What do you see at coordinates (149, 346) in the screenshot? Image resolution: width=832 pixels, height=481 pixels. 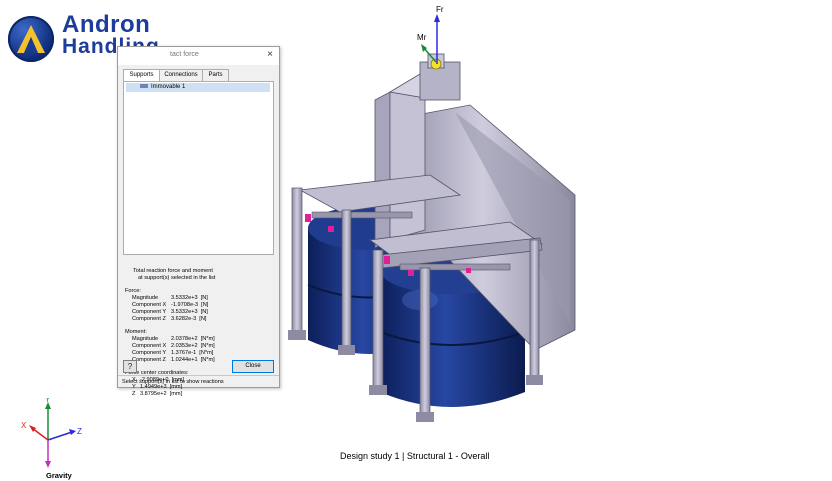 I see `moment-label: Component X` at bounding box center [149, 346].